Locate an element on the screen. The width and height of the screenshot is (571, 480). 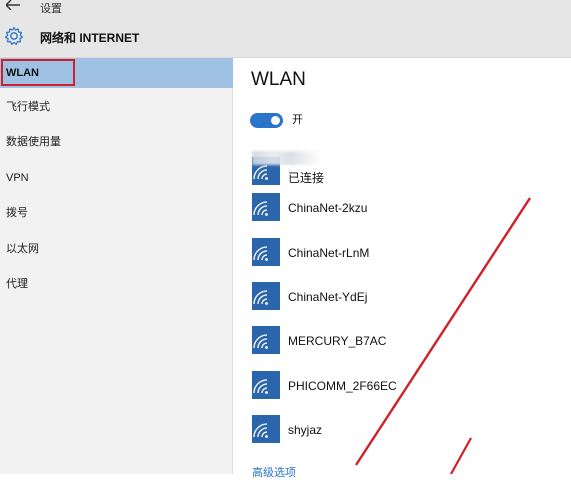
sidebar-item-airplane-mode: 飞行模式 is located at coordinates (116, 107).